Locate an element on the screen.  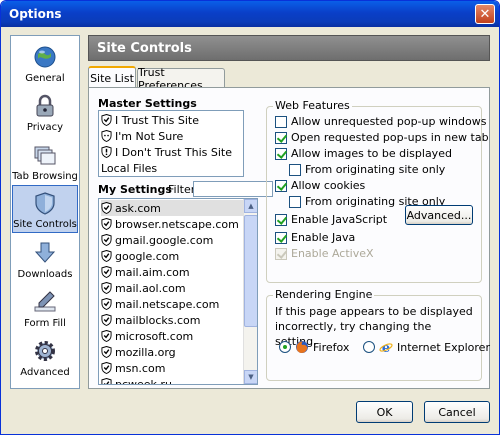
web-feature-option: Allow images to be displayed is located at coordinates (363, 153).